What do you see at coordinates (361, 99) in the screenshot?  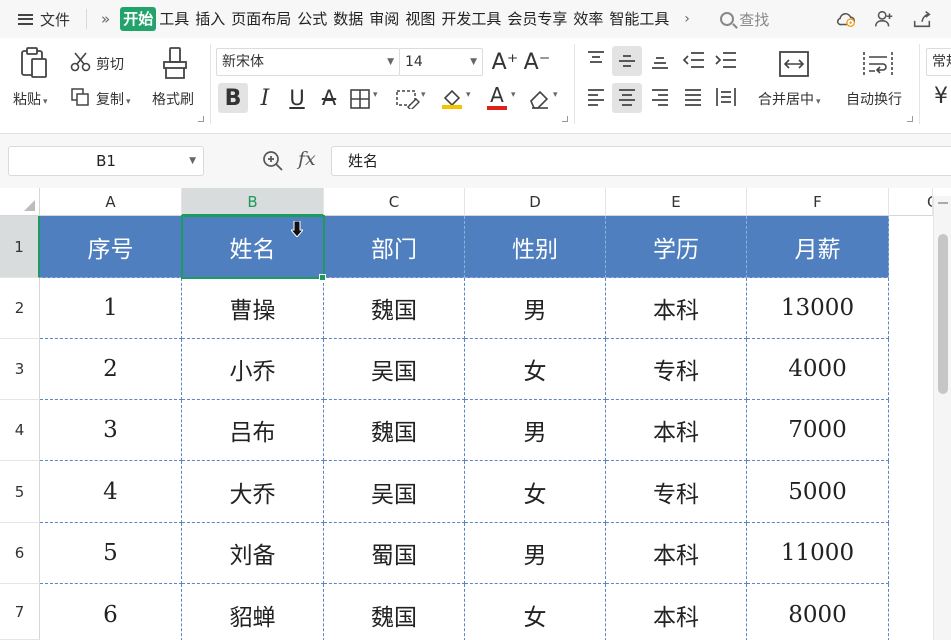 I see `borders-icon` at bounding box center [361, 99].